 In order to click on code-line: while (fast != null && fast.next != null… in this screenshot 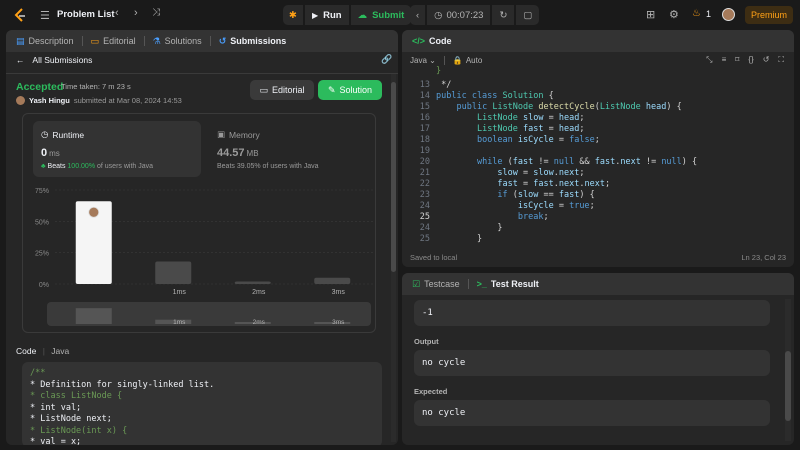, I will do `click(587, 162)`.